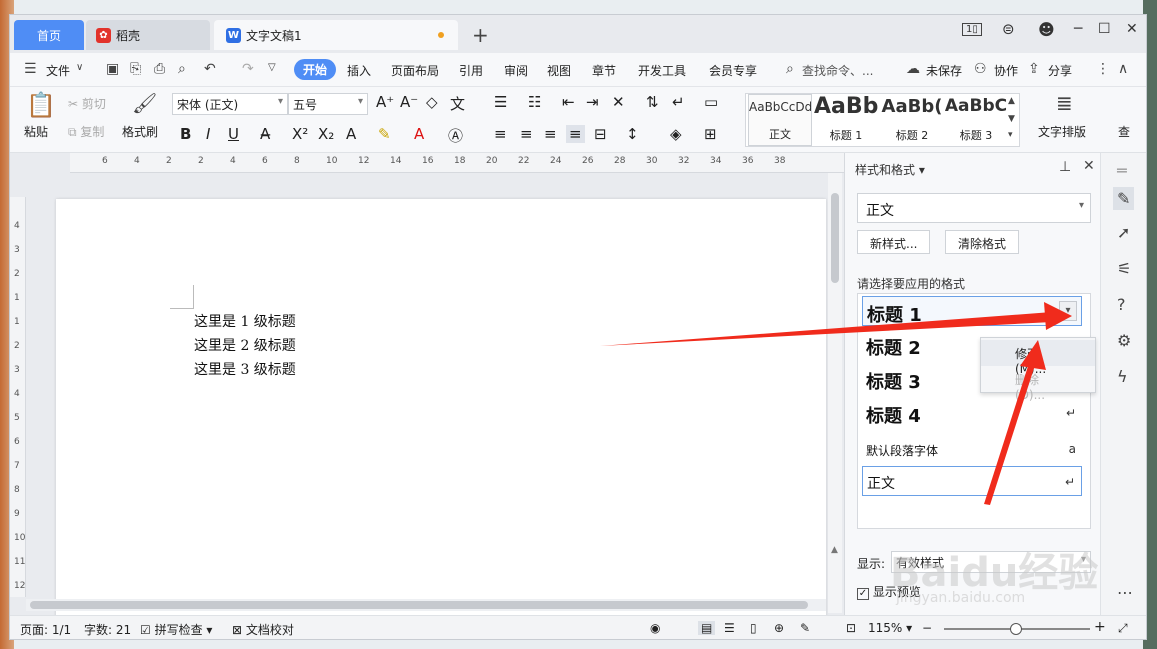 Image resolution: width=1157 pixels, height=649 pixels. Describe the element at coordinates (336, 35) in the screenshot. I see `tab-document: W 文字文稿1` at that location.